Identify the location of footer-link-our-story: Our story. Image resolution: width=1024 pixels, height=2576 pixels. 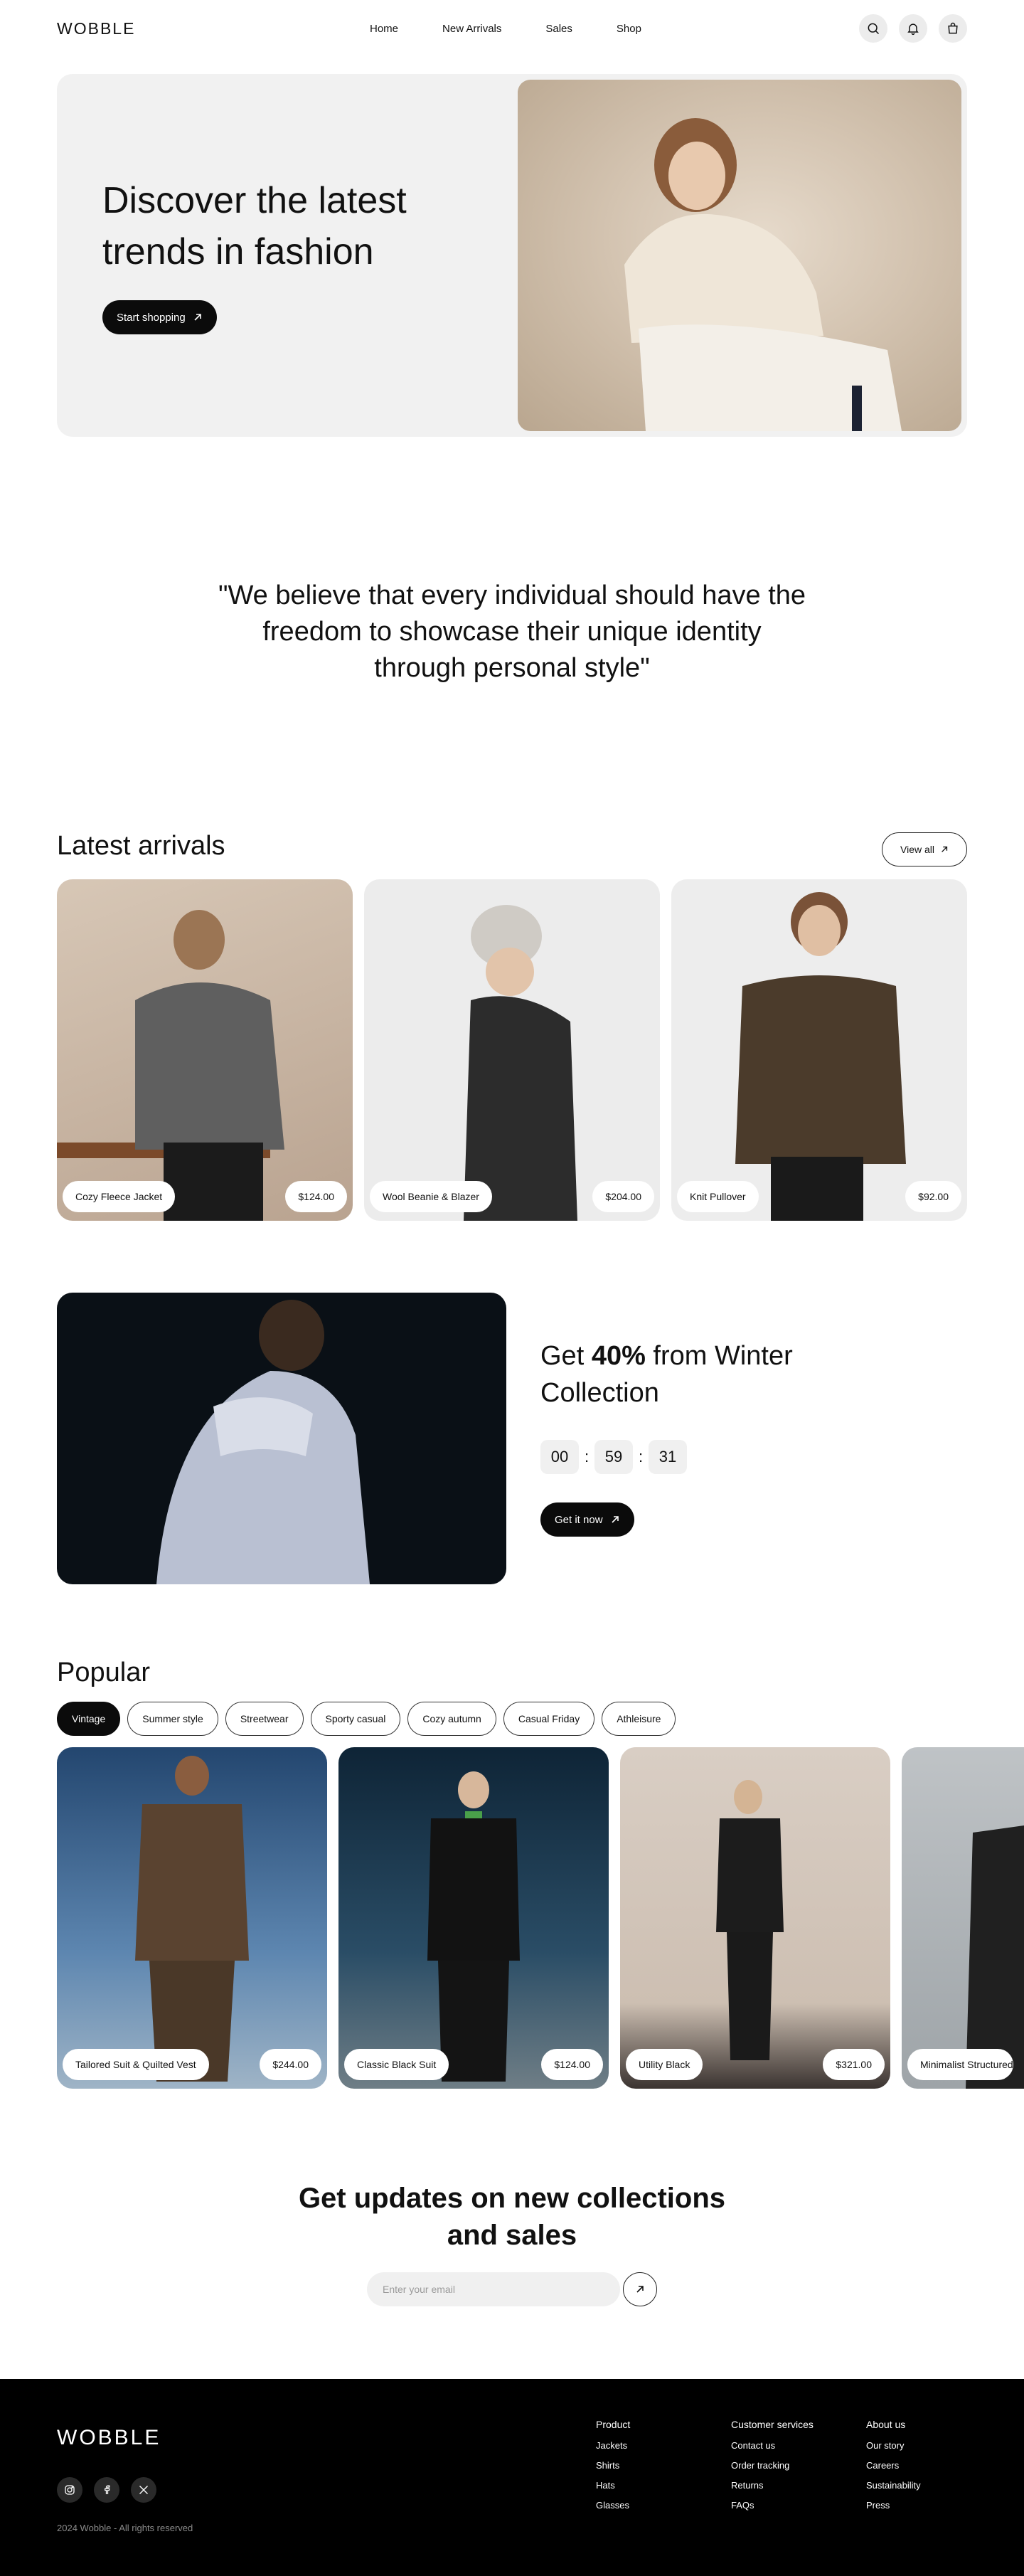
(893, 2445).